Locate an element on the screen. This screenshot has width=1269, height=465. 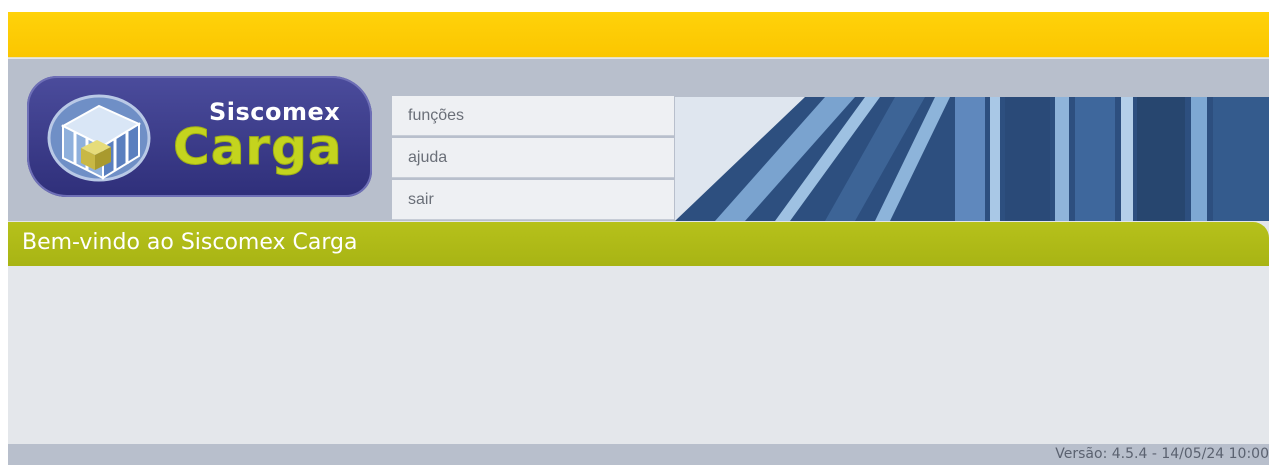
logo-carga-text: Carga is located at coordinates (258, 147).